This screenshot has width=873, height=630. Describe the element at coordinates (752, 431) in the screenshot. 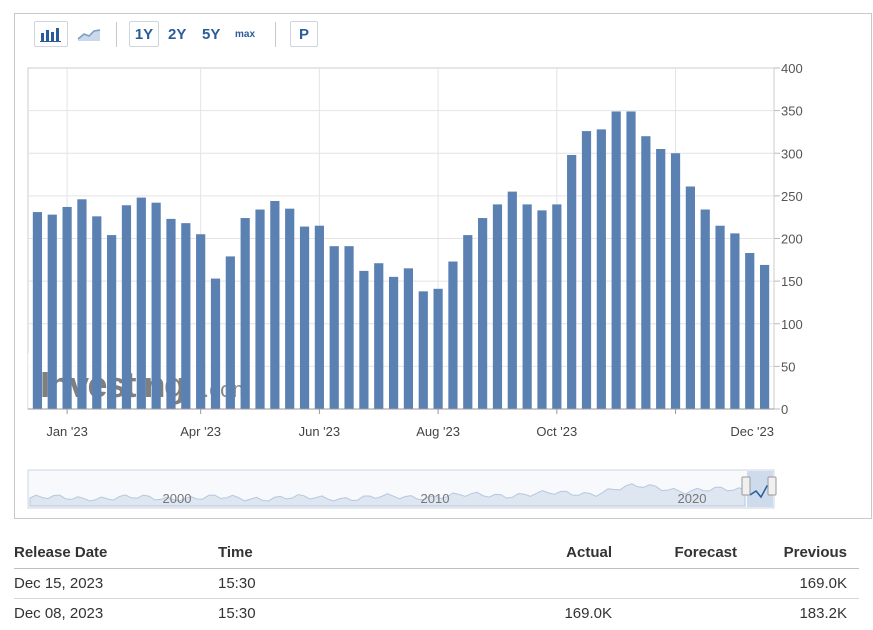

I see `x-tick-label: Dec '23` at that location.